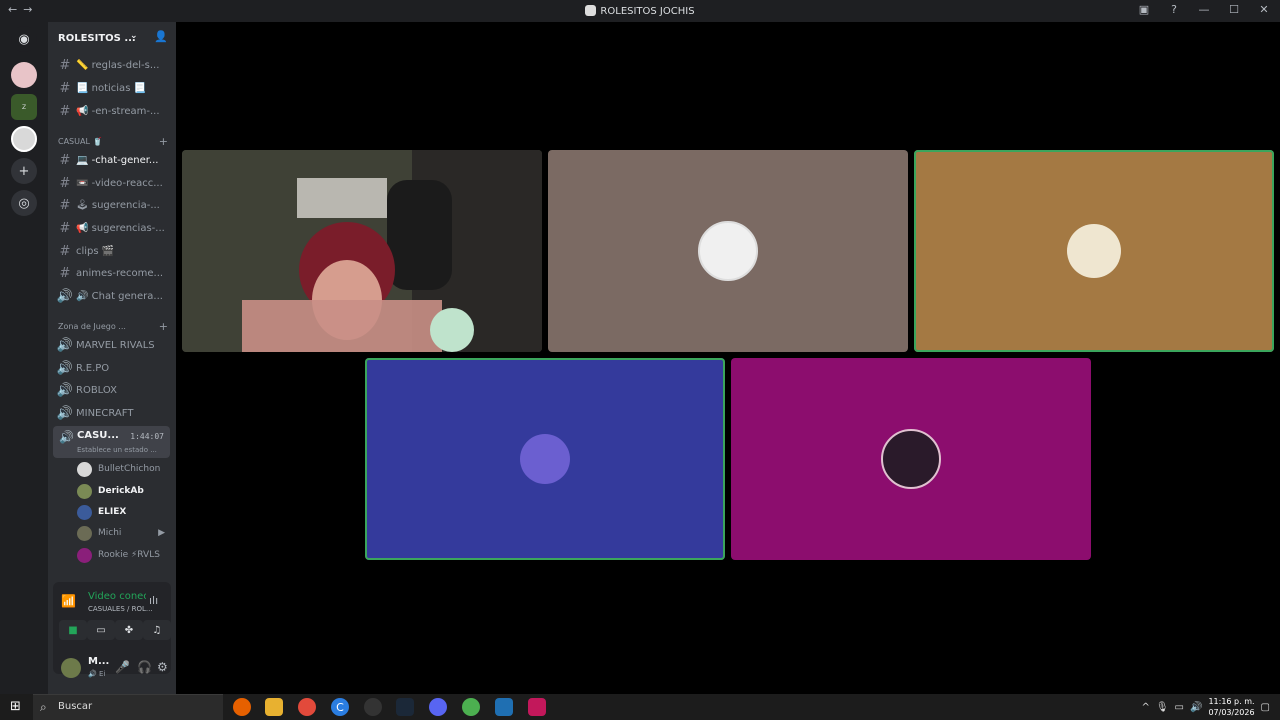 This screenshot has height=720, width=1280. I want to click on notification-icon: ▢, so click(1265, 707).